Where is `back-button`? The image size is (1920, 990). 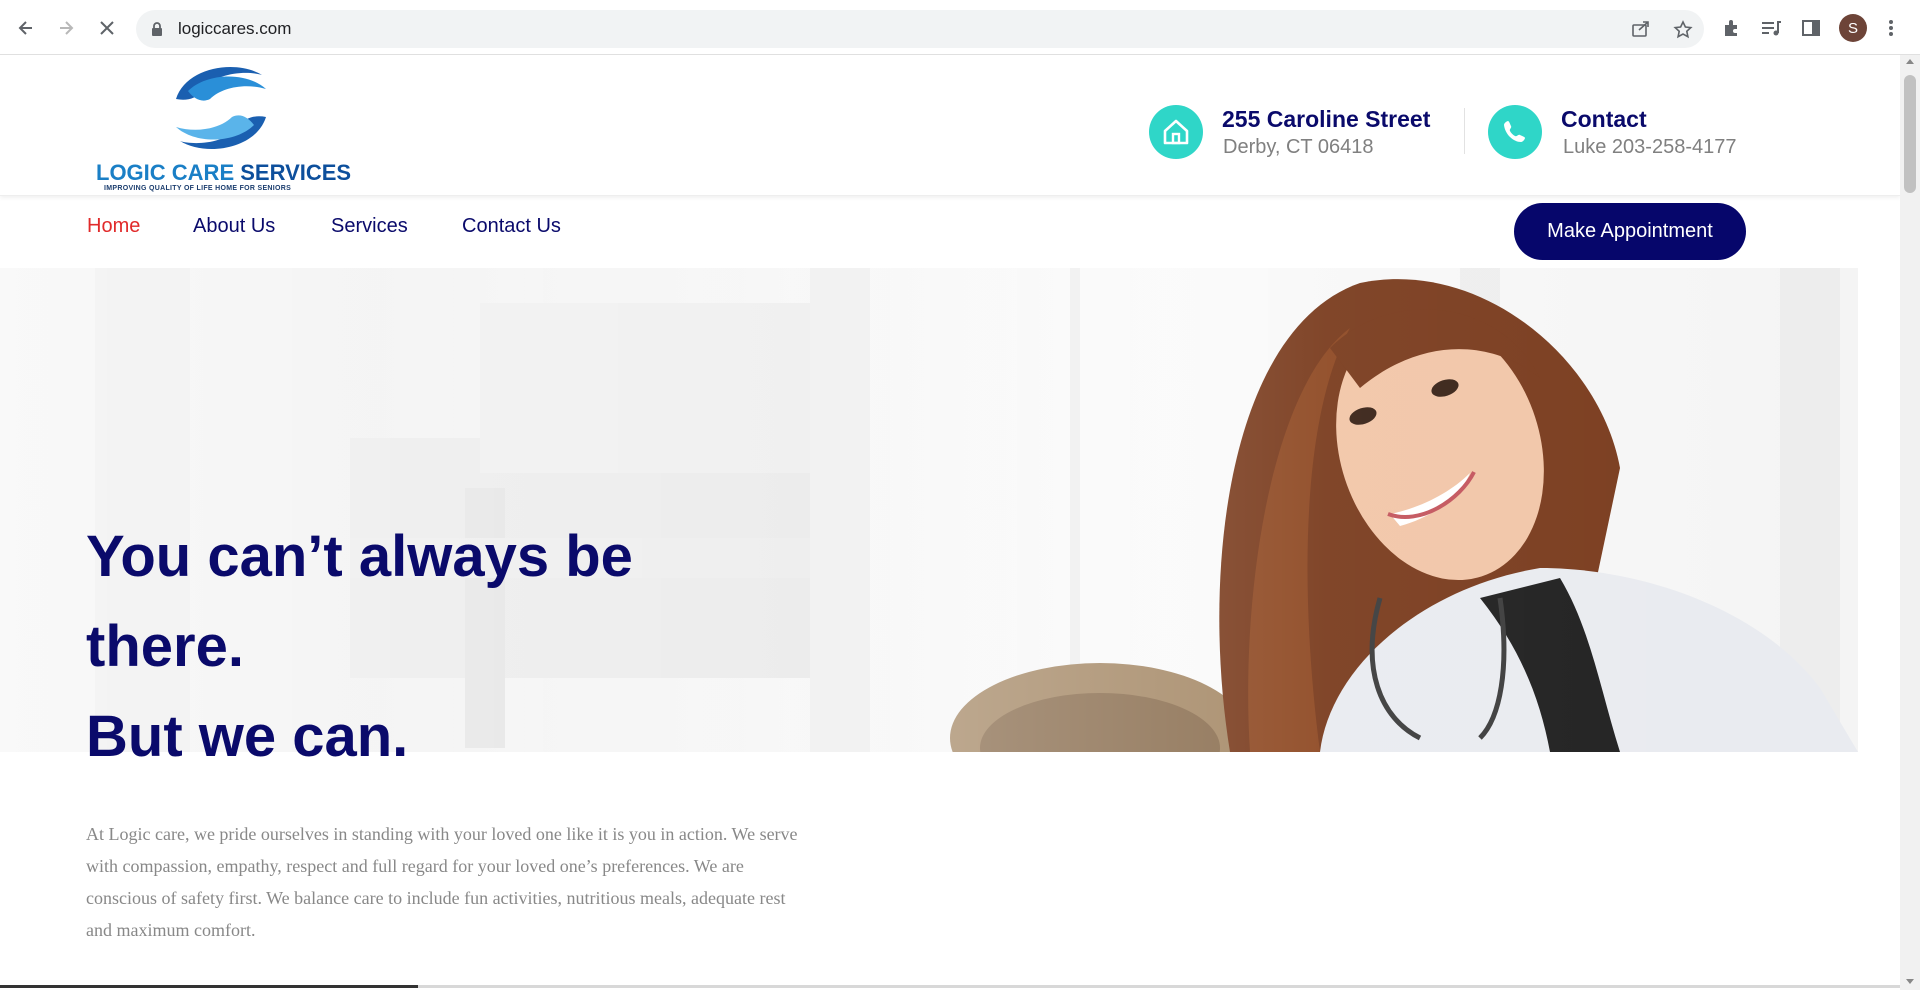 back-button is located at coordinates (26, 28).